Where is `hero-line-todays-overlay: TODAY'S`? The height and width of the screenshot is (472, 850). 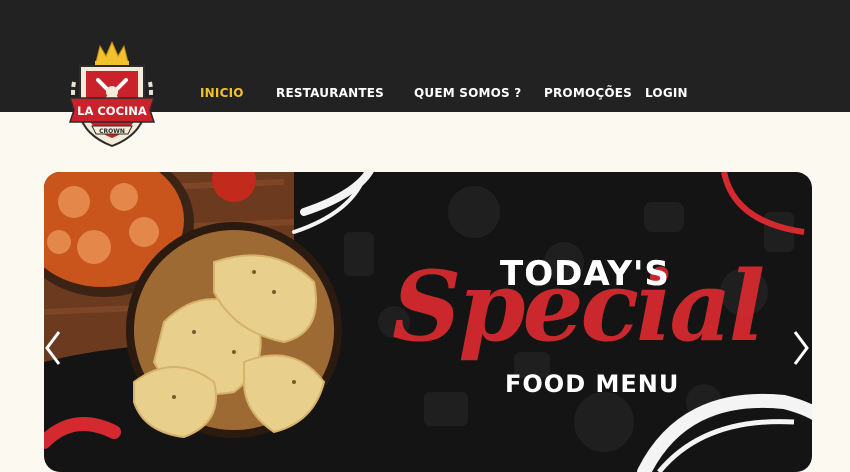
hero-line-todays-overlay: TODAY'S is located at coordinates (585, 274).